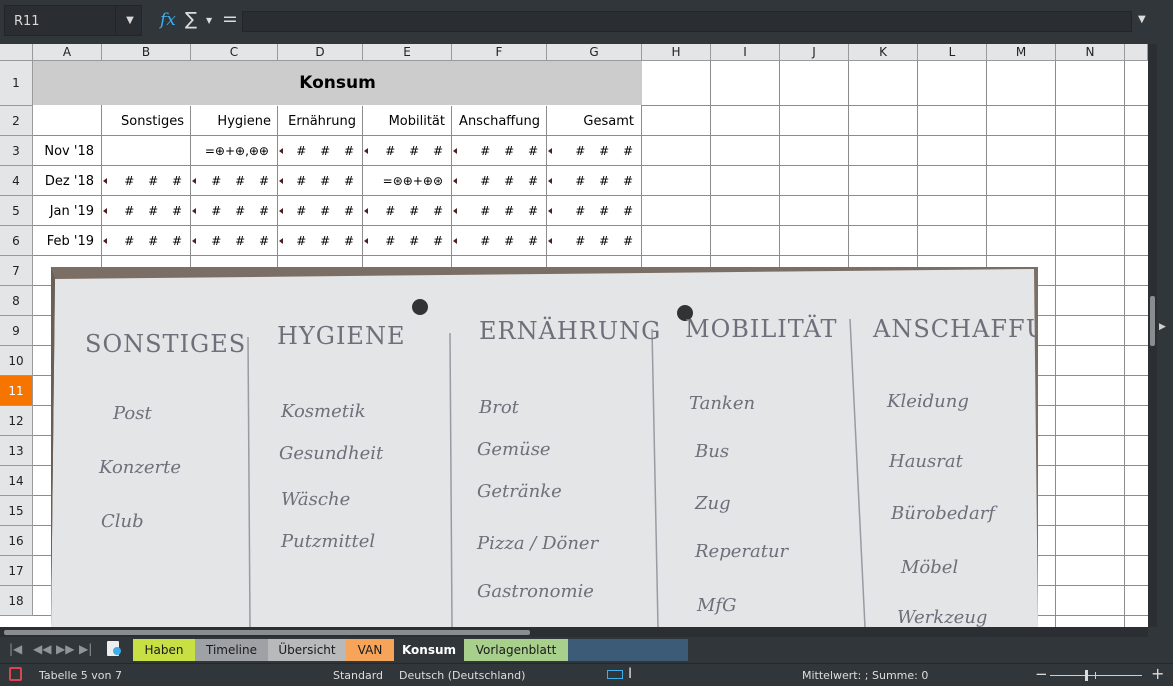  I want to click on row-header-16: 16, so click(16, 541).